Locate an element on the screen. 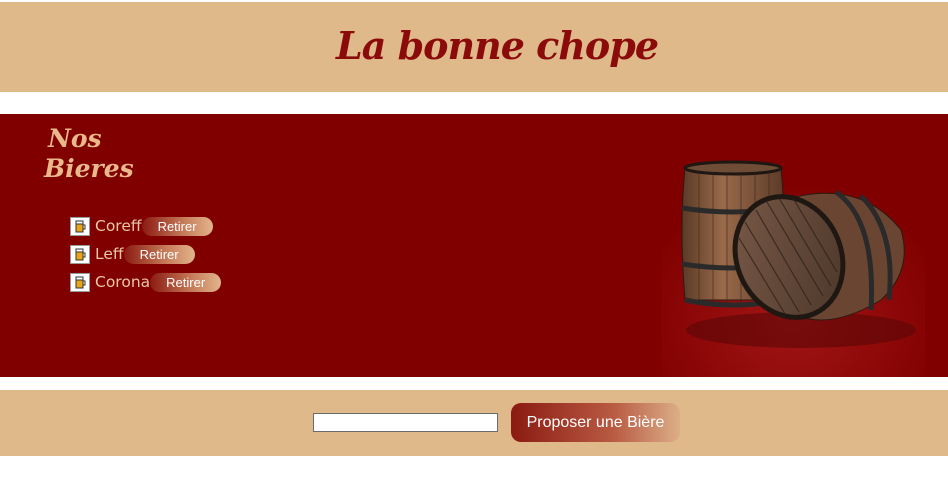  list-item: Leff Retirer is located at coordinates (170, 254).